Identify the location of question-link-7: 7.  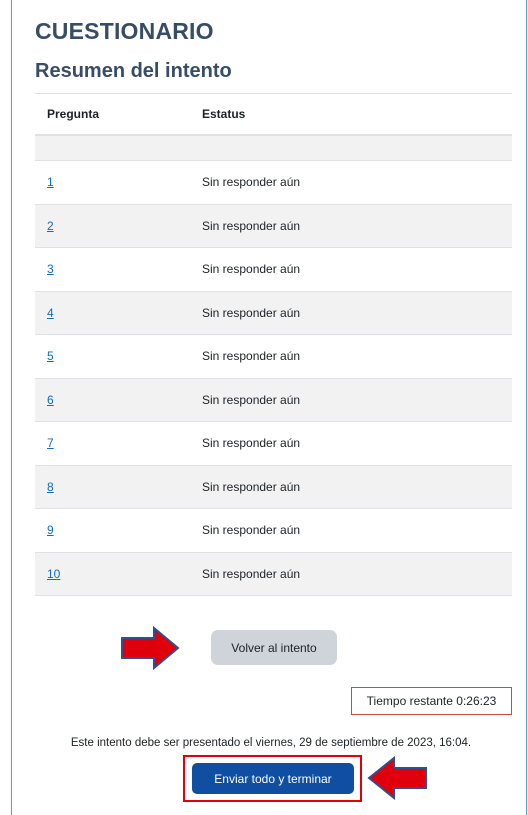
(50, 443).